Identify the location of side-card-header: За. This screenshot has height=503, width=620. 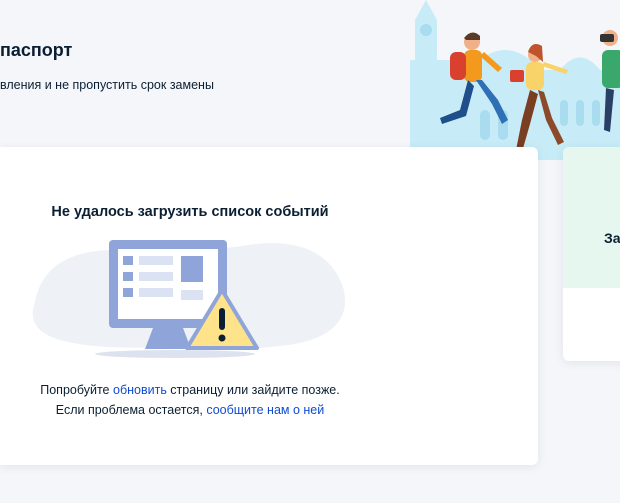
(591, 217).